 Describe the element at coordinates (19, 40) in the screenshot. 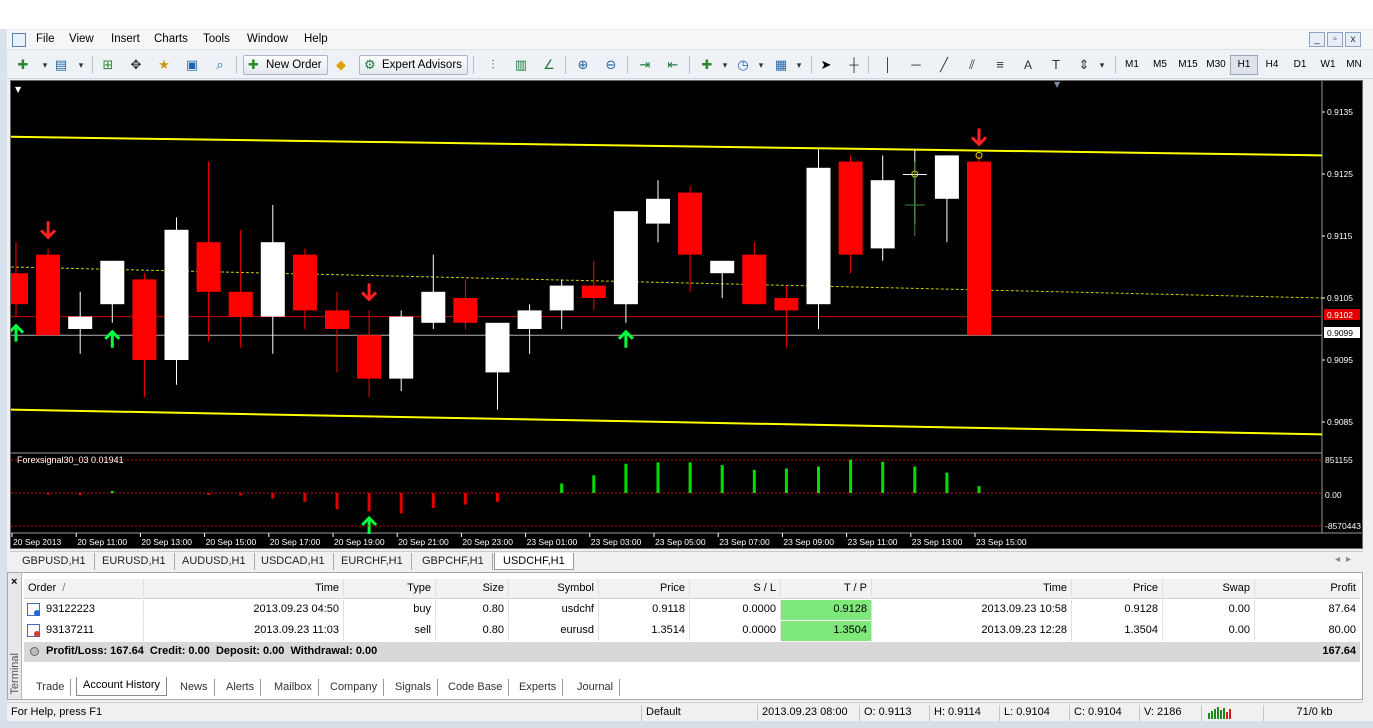

I see `chart-window-icon` at that location.